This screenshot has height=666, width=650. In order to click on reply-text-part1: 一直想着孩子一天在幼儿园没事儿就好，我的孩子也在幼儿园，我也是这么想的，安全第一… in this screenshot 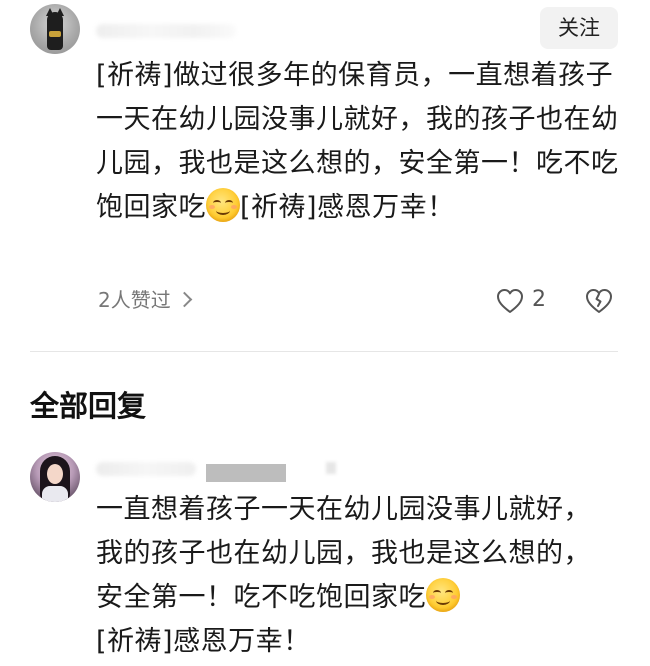, I will do `click(343, 553)`.